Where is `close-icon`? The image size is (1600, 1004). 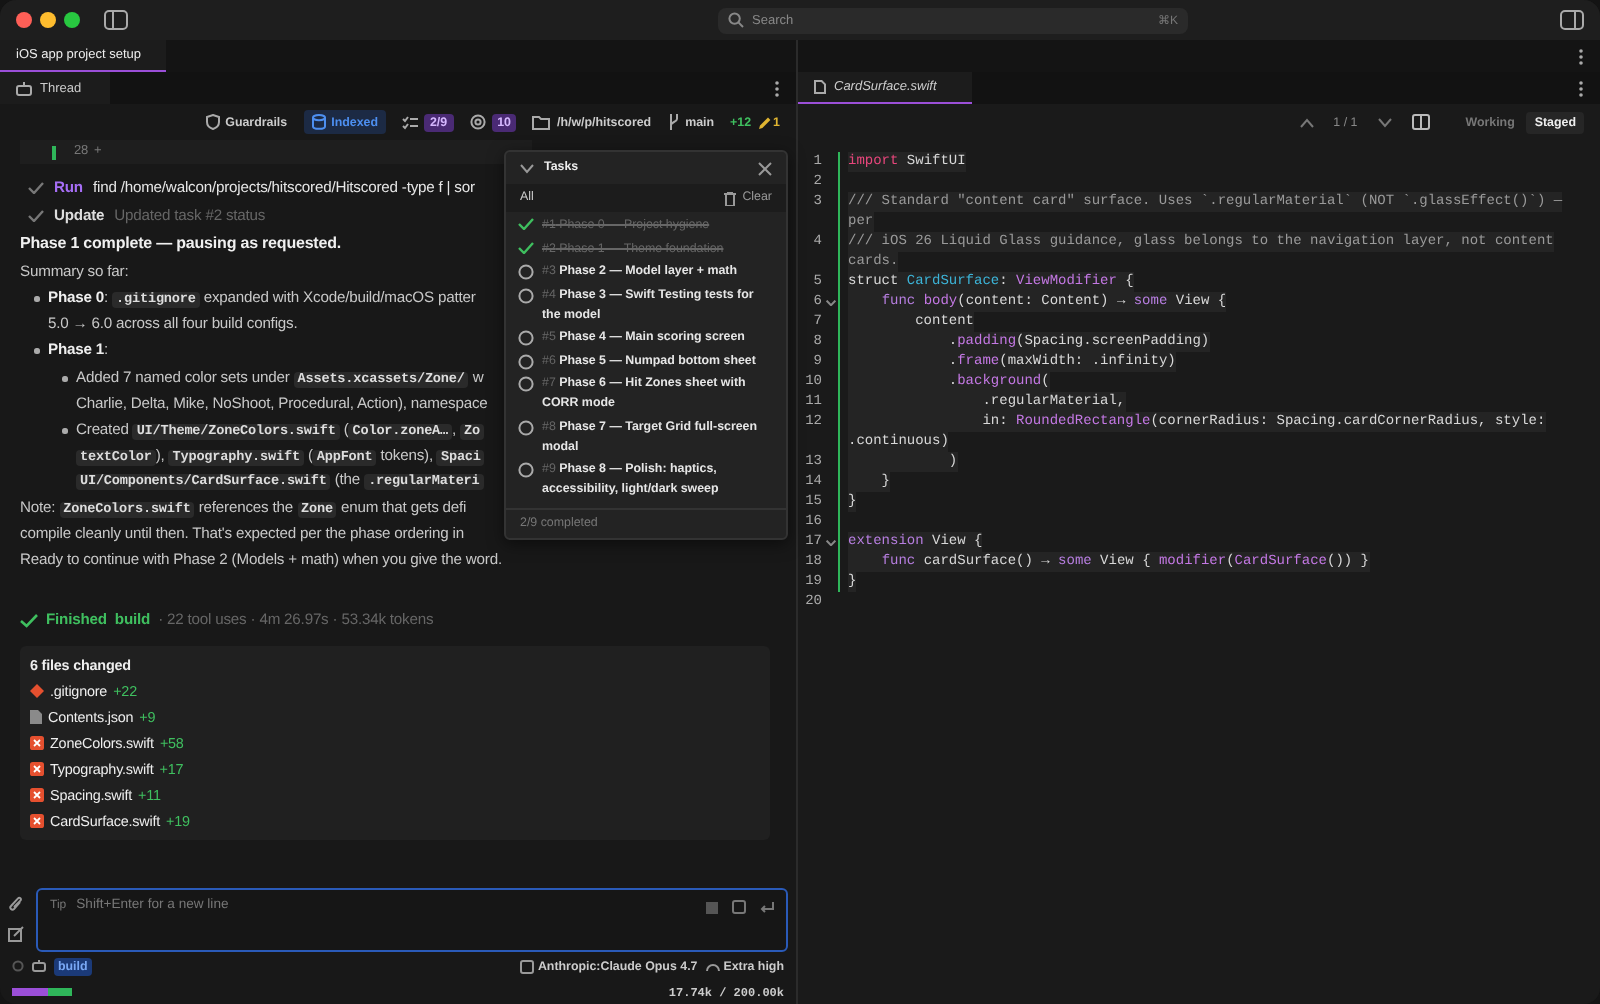
close-icon is located at coordinates (765, 168).